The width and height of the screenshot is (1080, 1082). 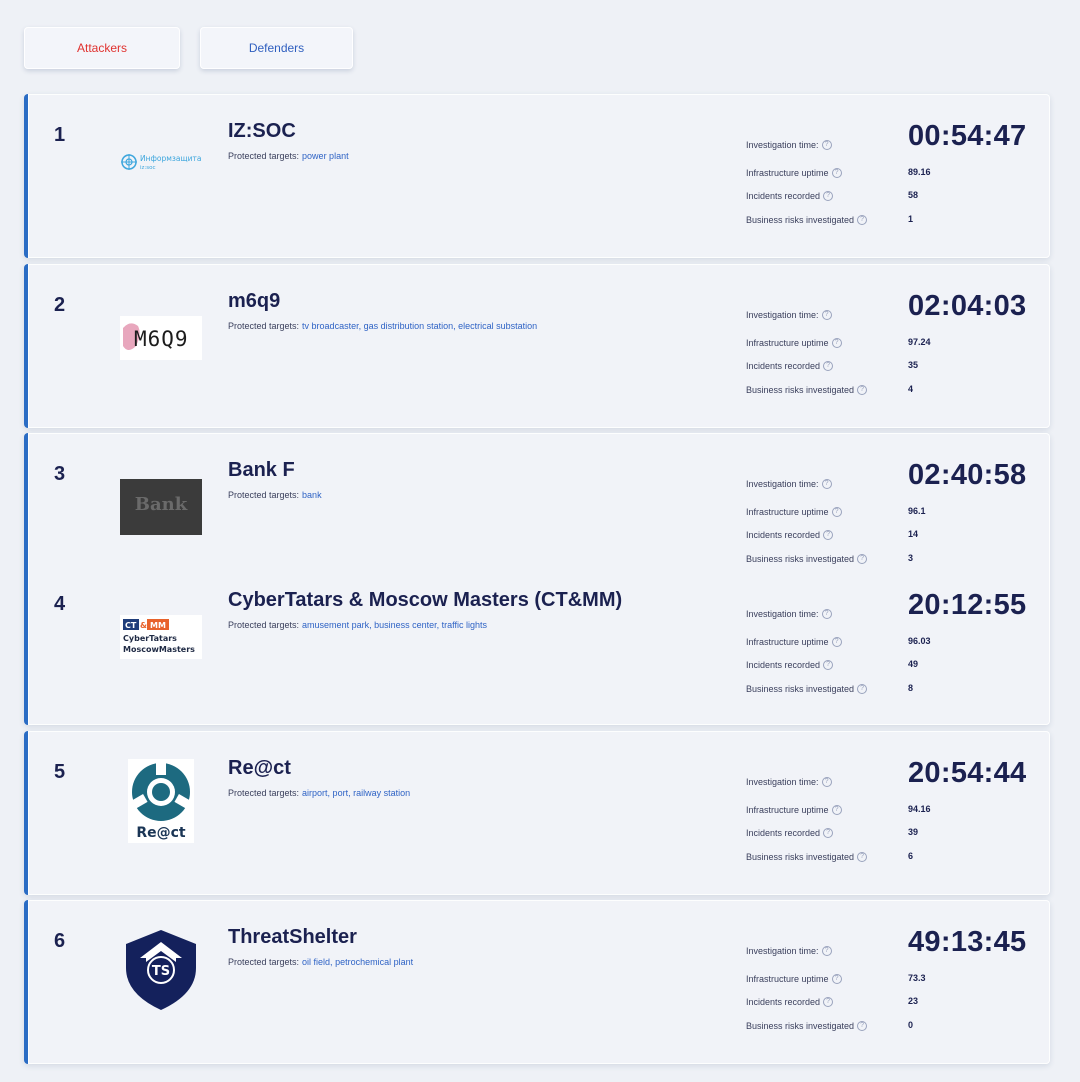 What do you see at coordinates (911, 688) in the screenshot?
I see `business-risks-value: 8` at bounding box center [911, 688].